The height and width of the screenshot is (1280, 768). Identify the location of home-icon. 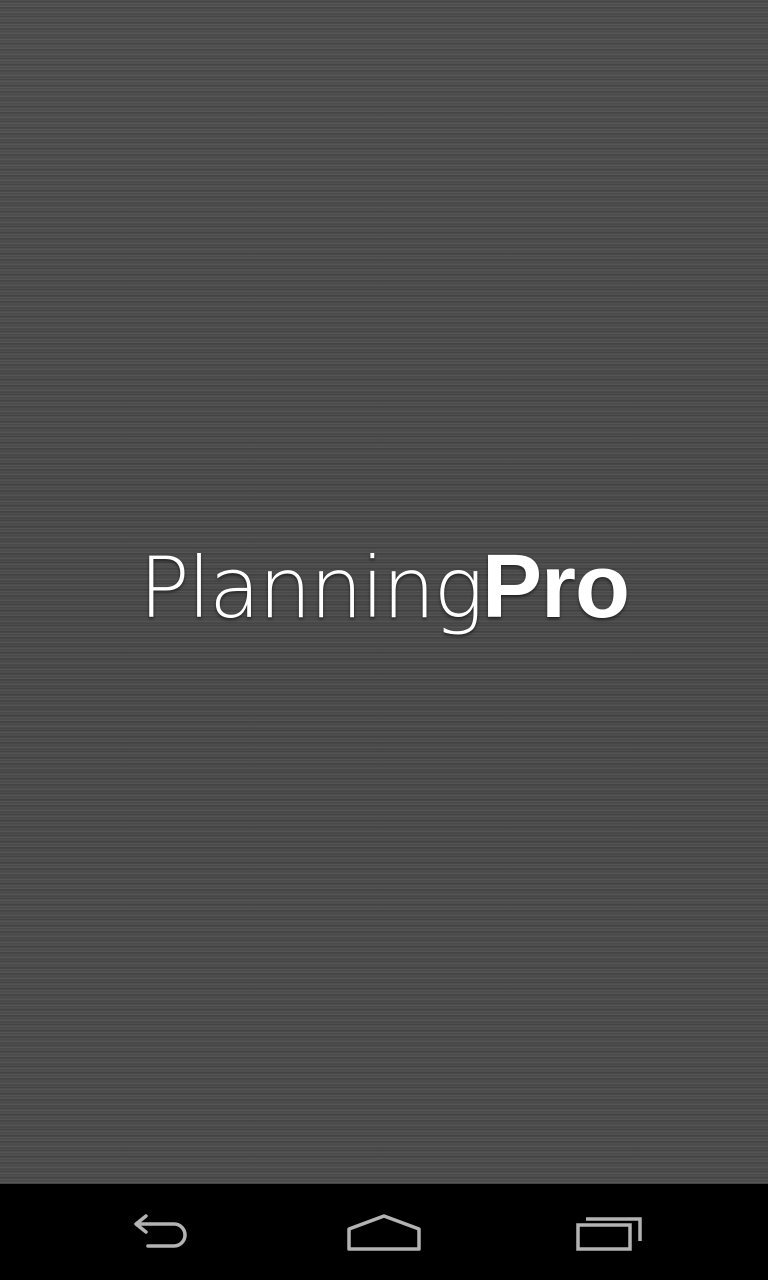
(384, 1232).